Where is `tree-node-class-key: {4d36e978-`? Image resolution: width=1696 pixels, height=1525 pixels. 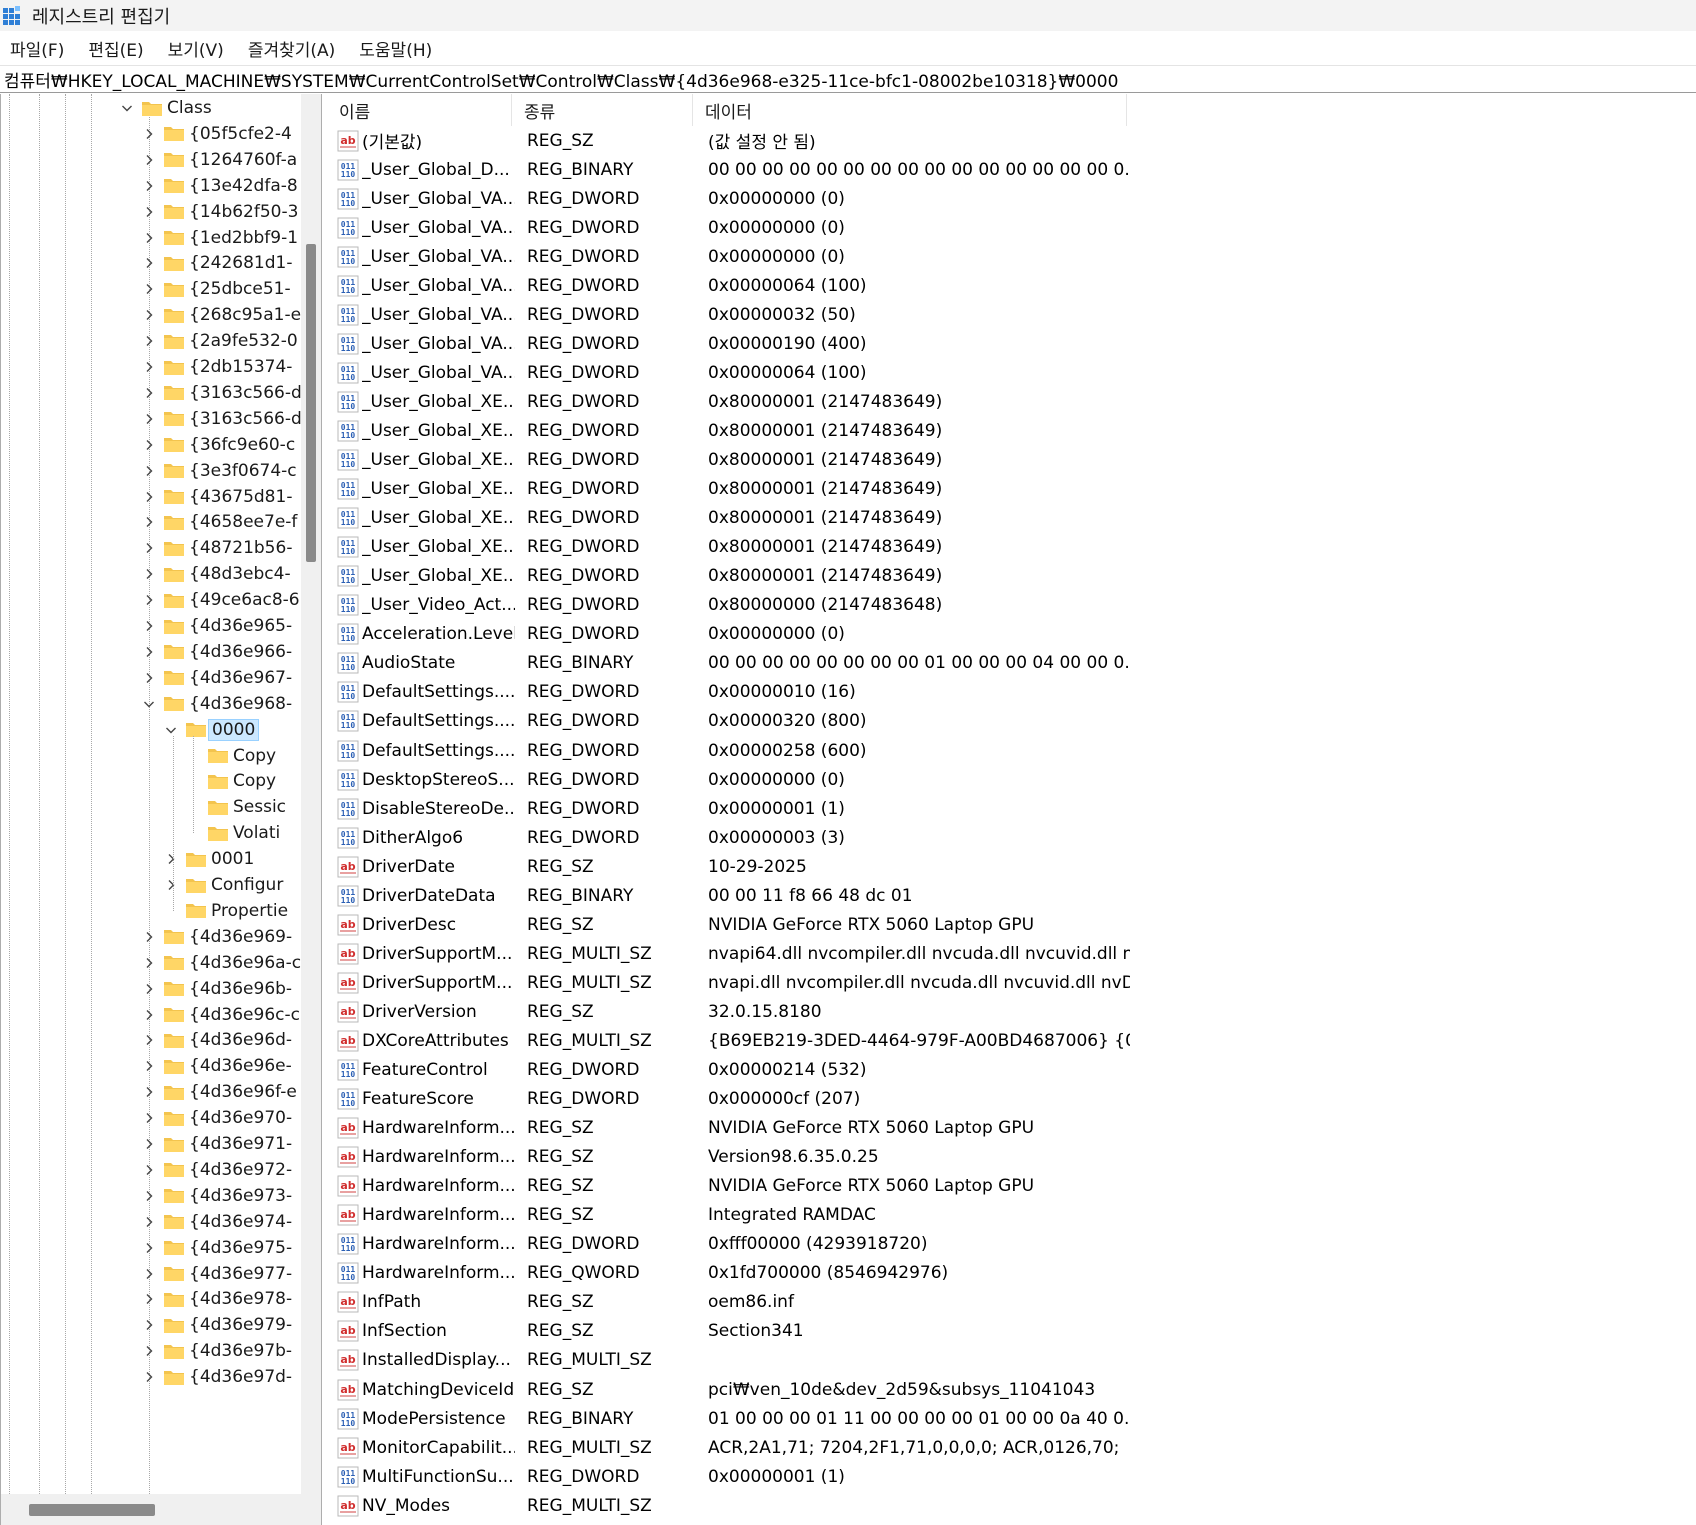 tree-node-class-key: {4d36e978- is located at coordinates (216, 1299).